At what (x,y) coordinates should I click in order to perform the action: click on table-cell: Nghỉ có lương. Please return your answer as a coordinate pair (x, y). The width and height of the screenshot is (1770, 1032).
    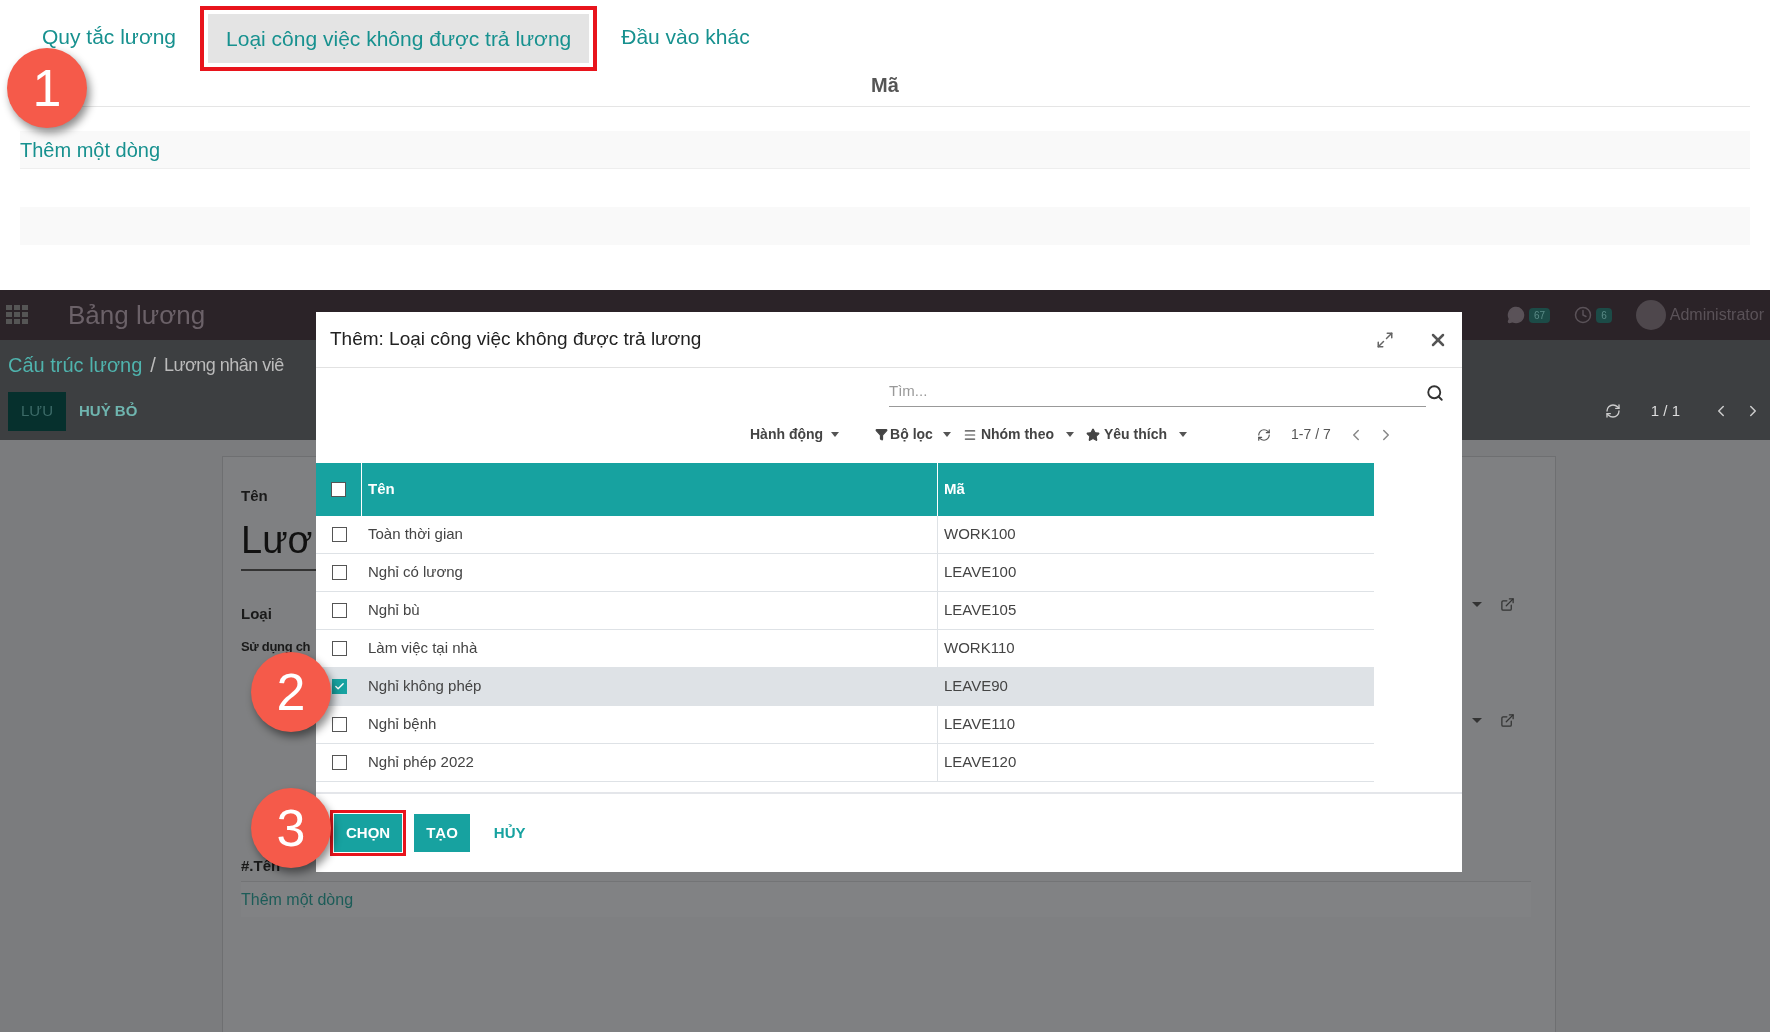
    Looking at the image, I should click on (650, 572).